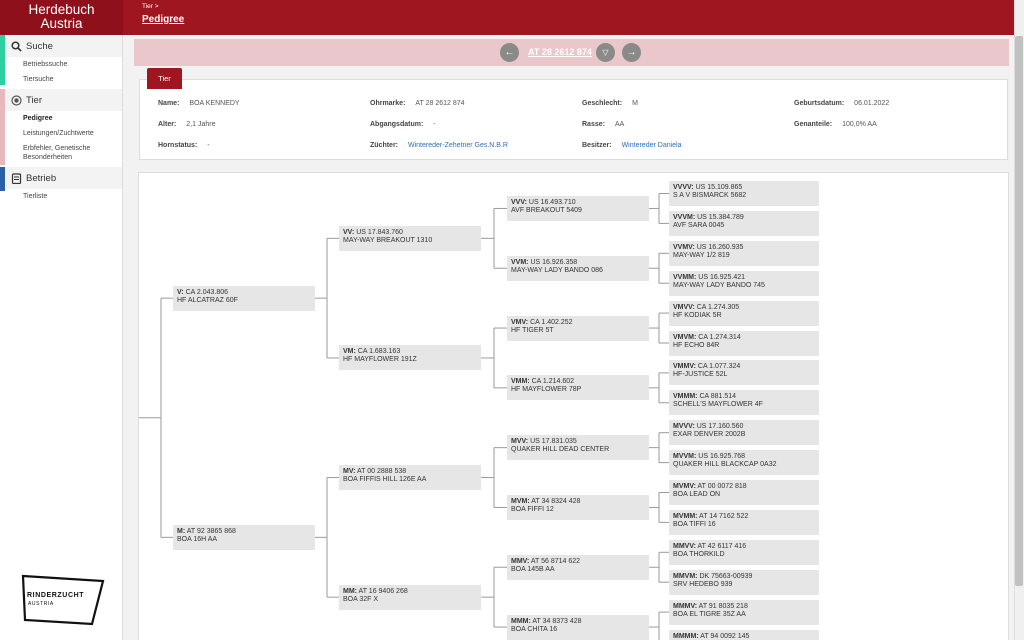 The height and width of the screenshot is (640, 1024). I want to click on pedigree-box-vvvv: VVVV: US 15.109.865 S A V BISMARCK 5682, so click(744, 193).